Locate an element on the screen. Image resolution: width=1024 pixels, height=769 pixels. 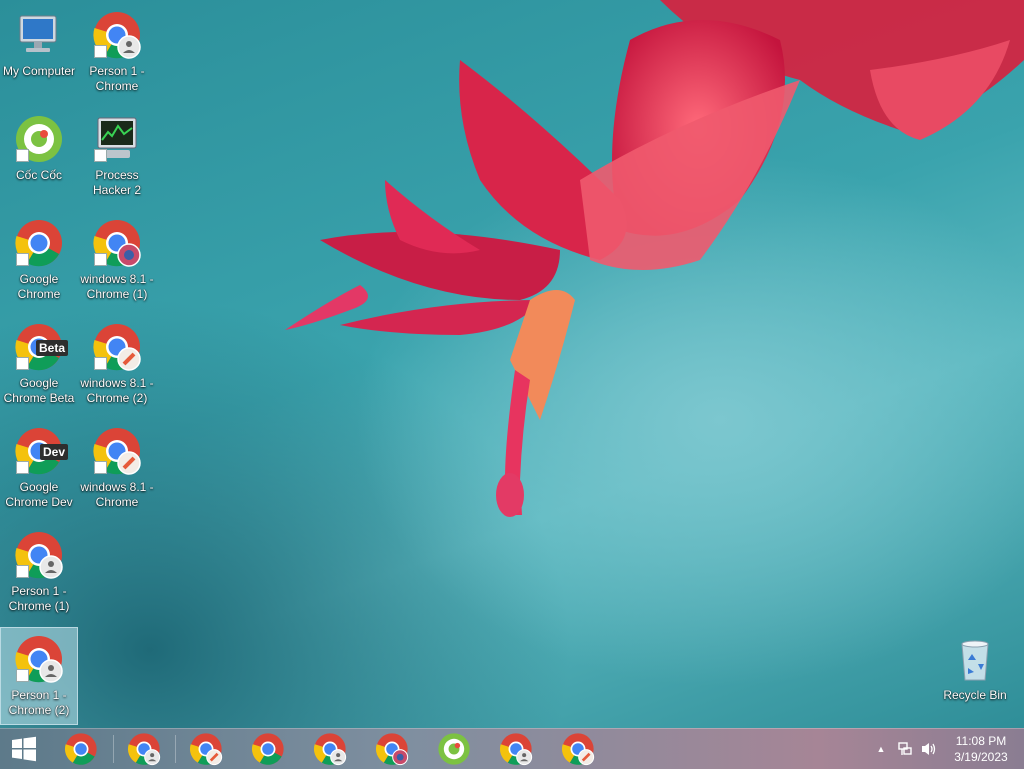
desktop-icon-coccoc: Cốc Cốc is located at coordinates (39, 156).